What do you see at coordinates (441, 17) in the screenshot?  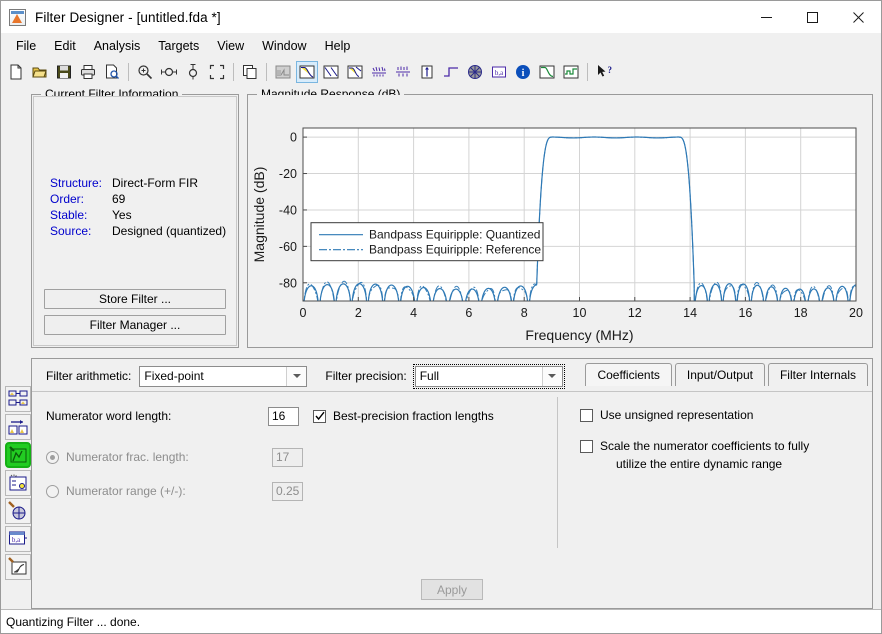 I see `title-bar: Filter Designer - [untitled.fda *]` at bounding box center [441, 17].